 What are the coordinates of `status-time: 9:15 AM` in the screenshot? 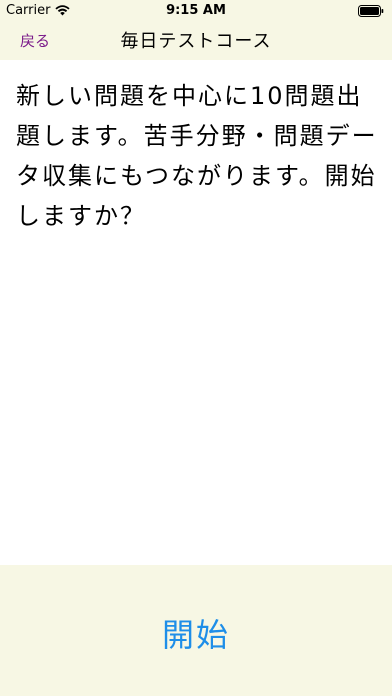 It's located at (196, 10).